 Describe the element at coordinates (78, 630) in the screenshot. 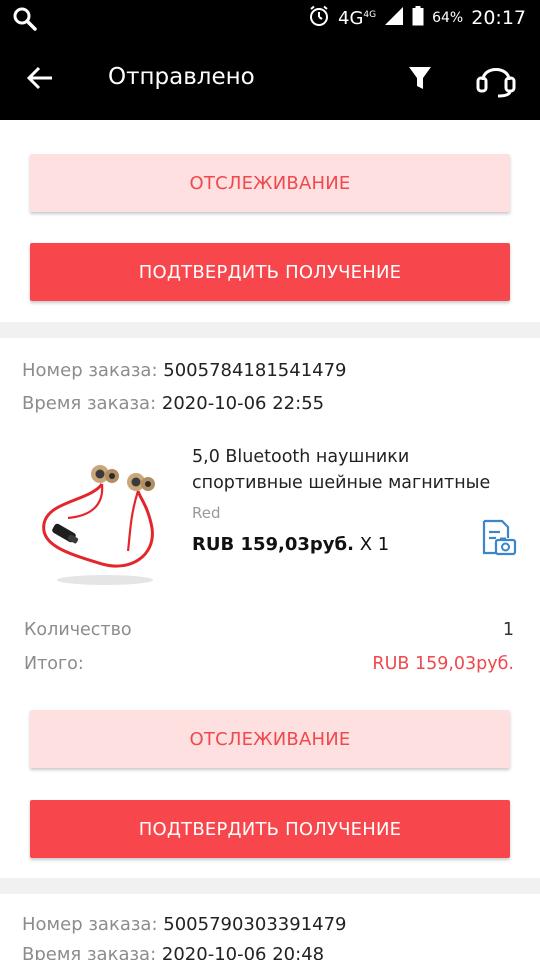

I see `quantity-label: Количество` at that location.